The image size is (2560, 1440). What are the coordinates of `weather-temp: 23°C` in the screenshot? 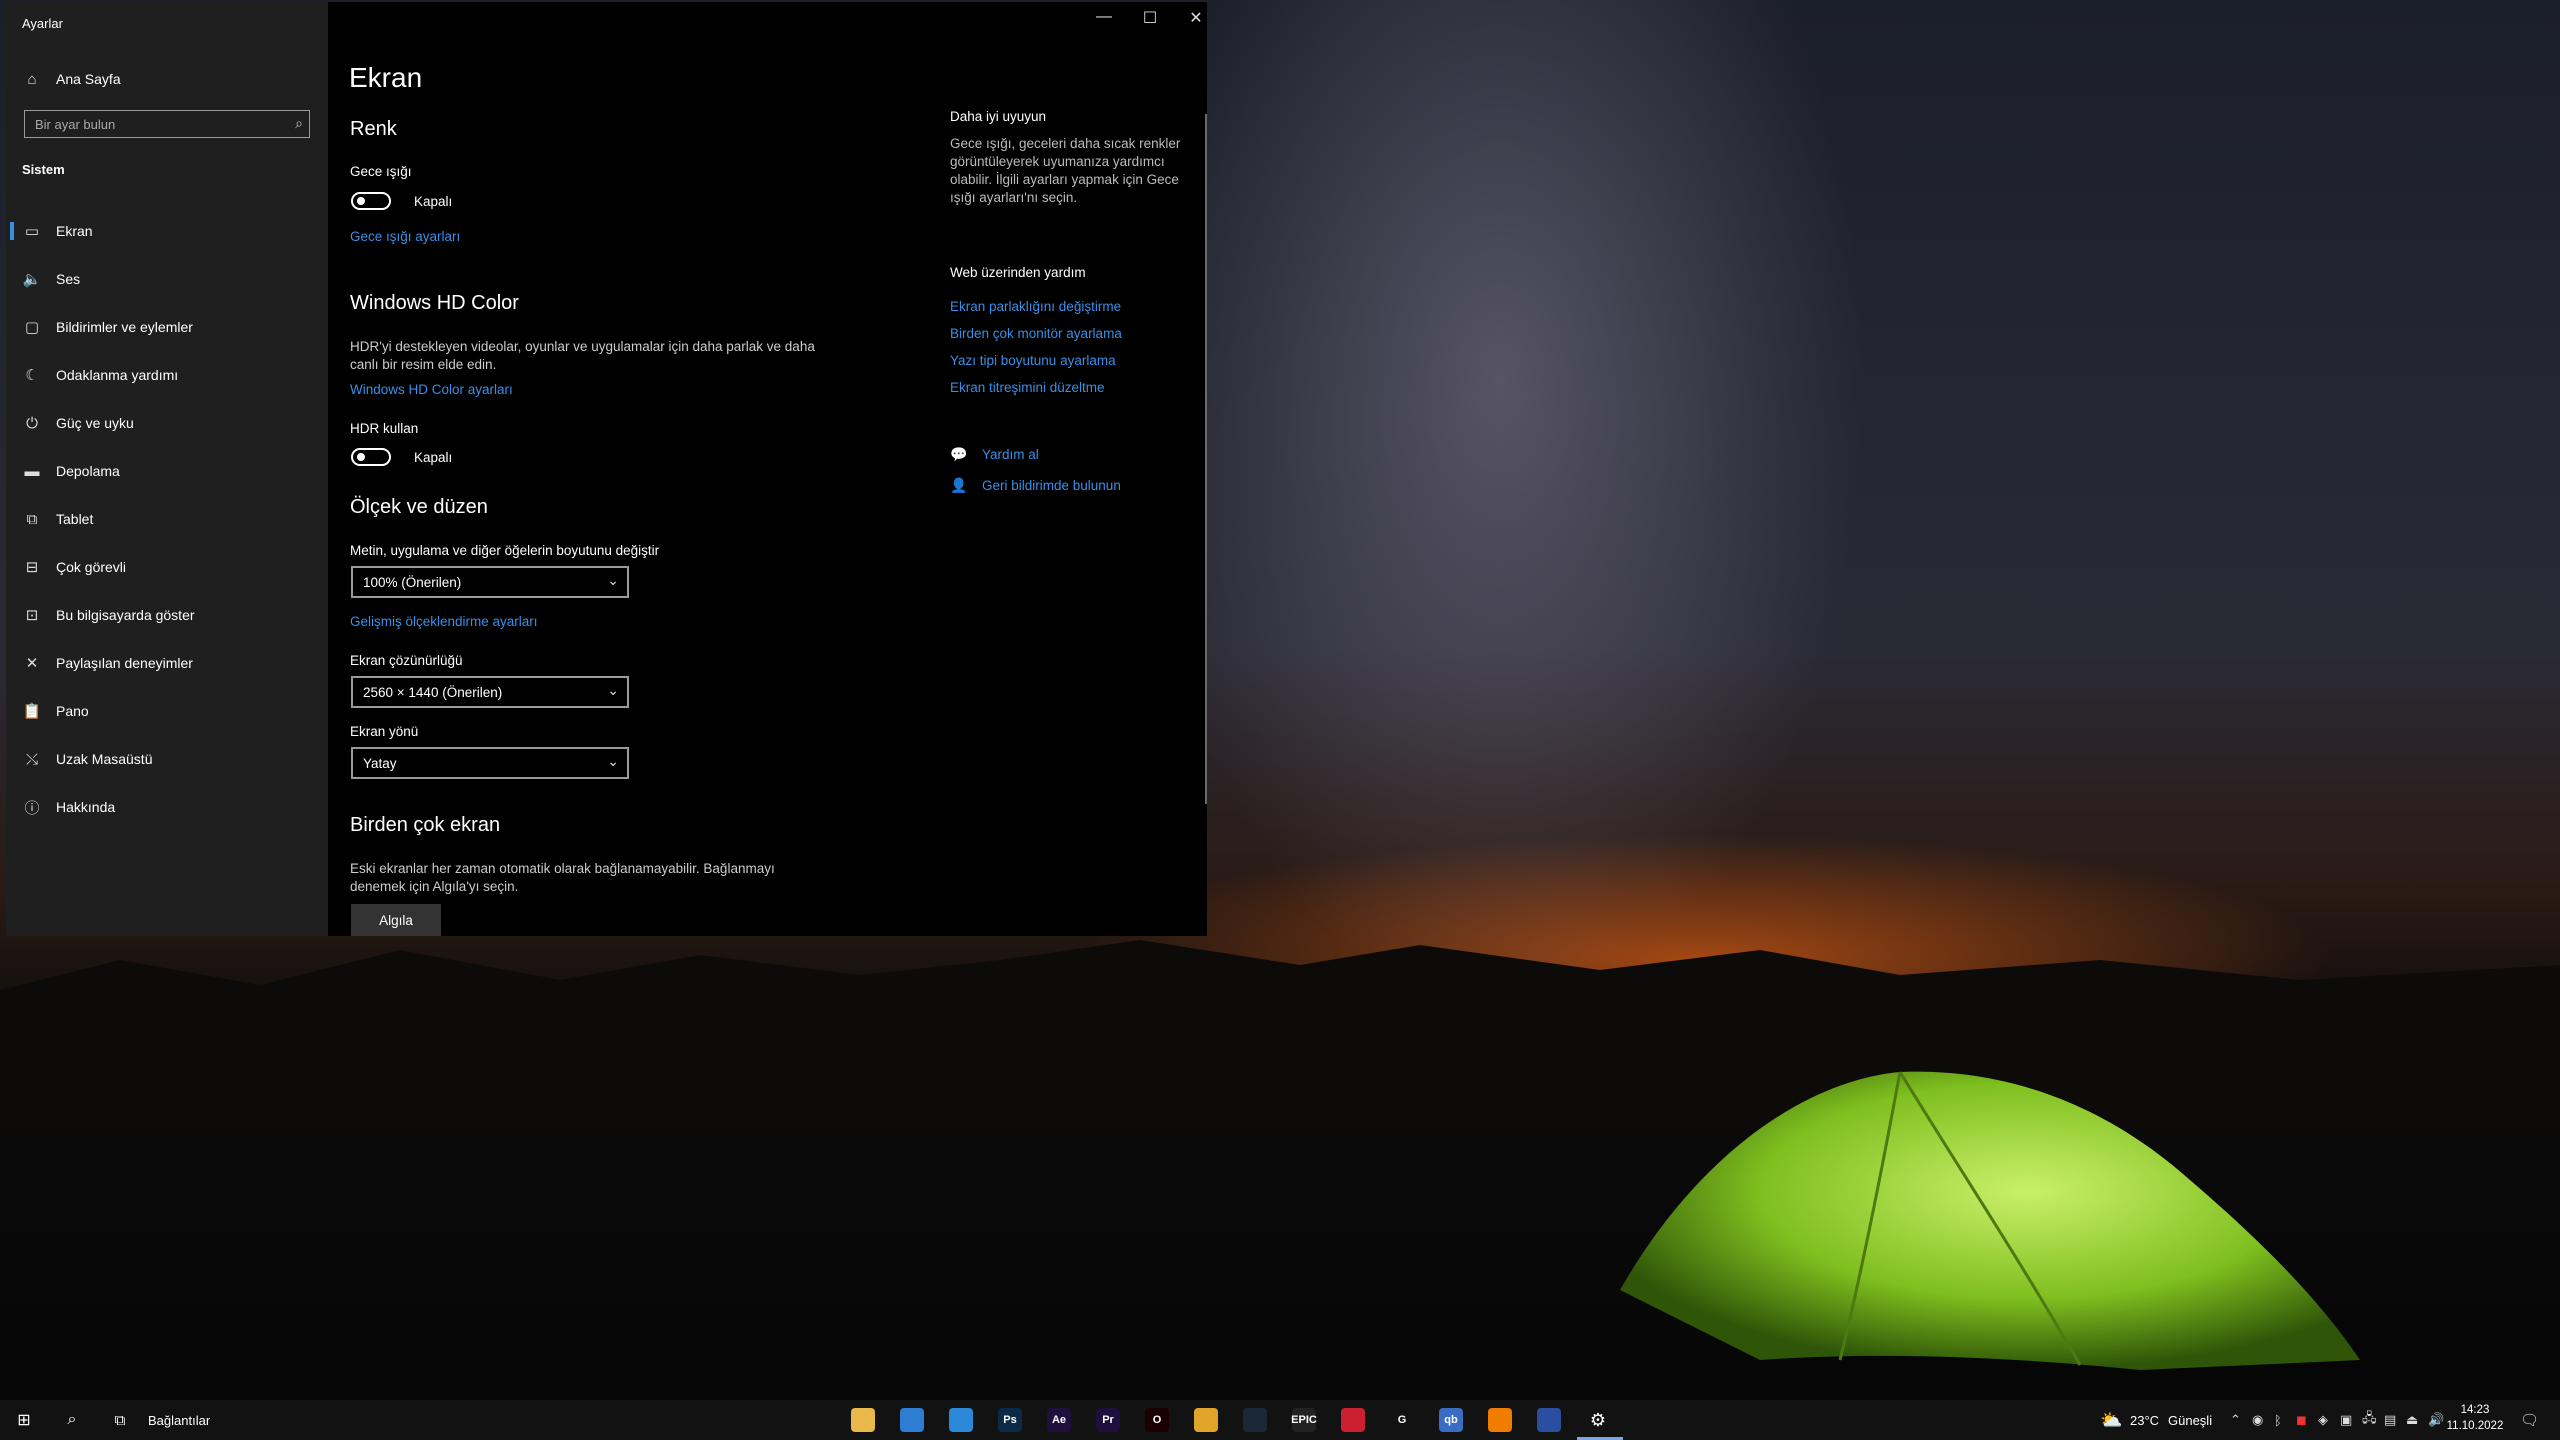 It's located at (2144, 1420).